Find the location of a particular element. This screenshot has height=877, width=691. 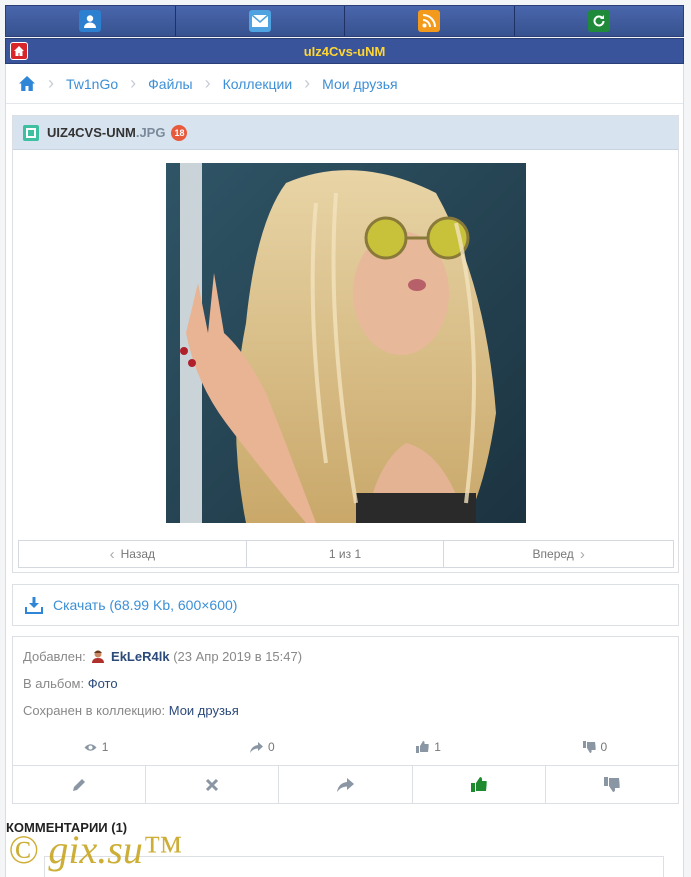

nav-mail is located at coordinates (260, 21).